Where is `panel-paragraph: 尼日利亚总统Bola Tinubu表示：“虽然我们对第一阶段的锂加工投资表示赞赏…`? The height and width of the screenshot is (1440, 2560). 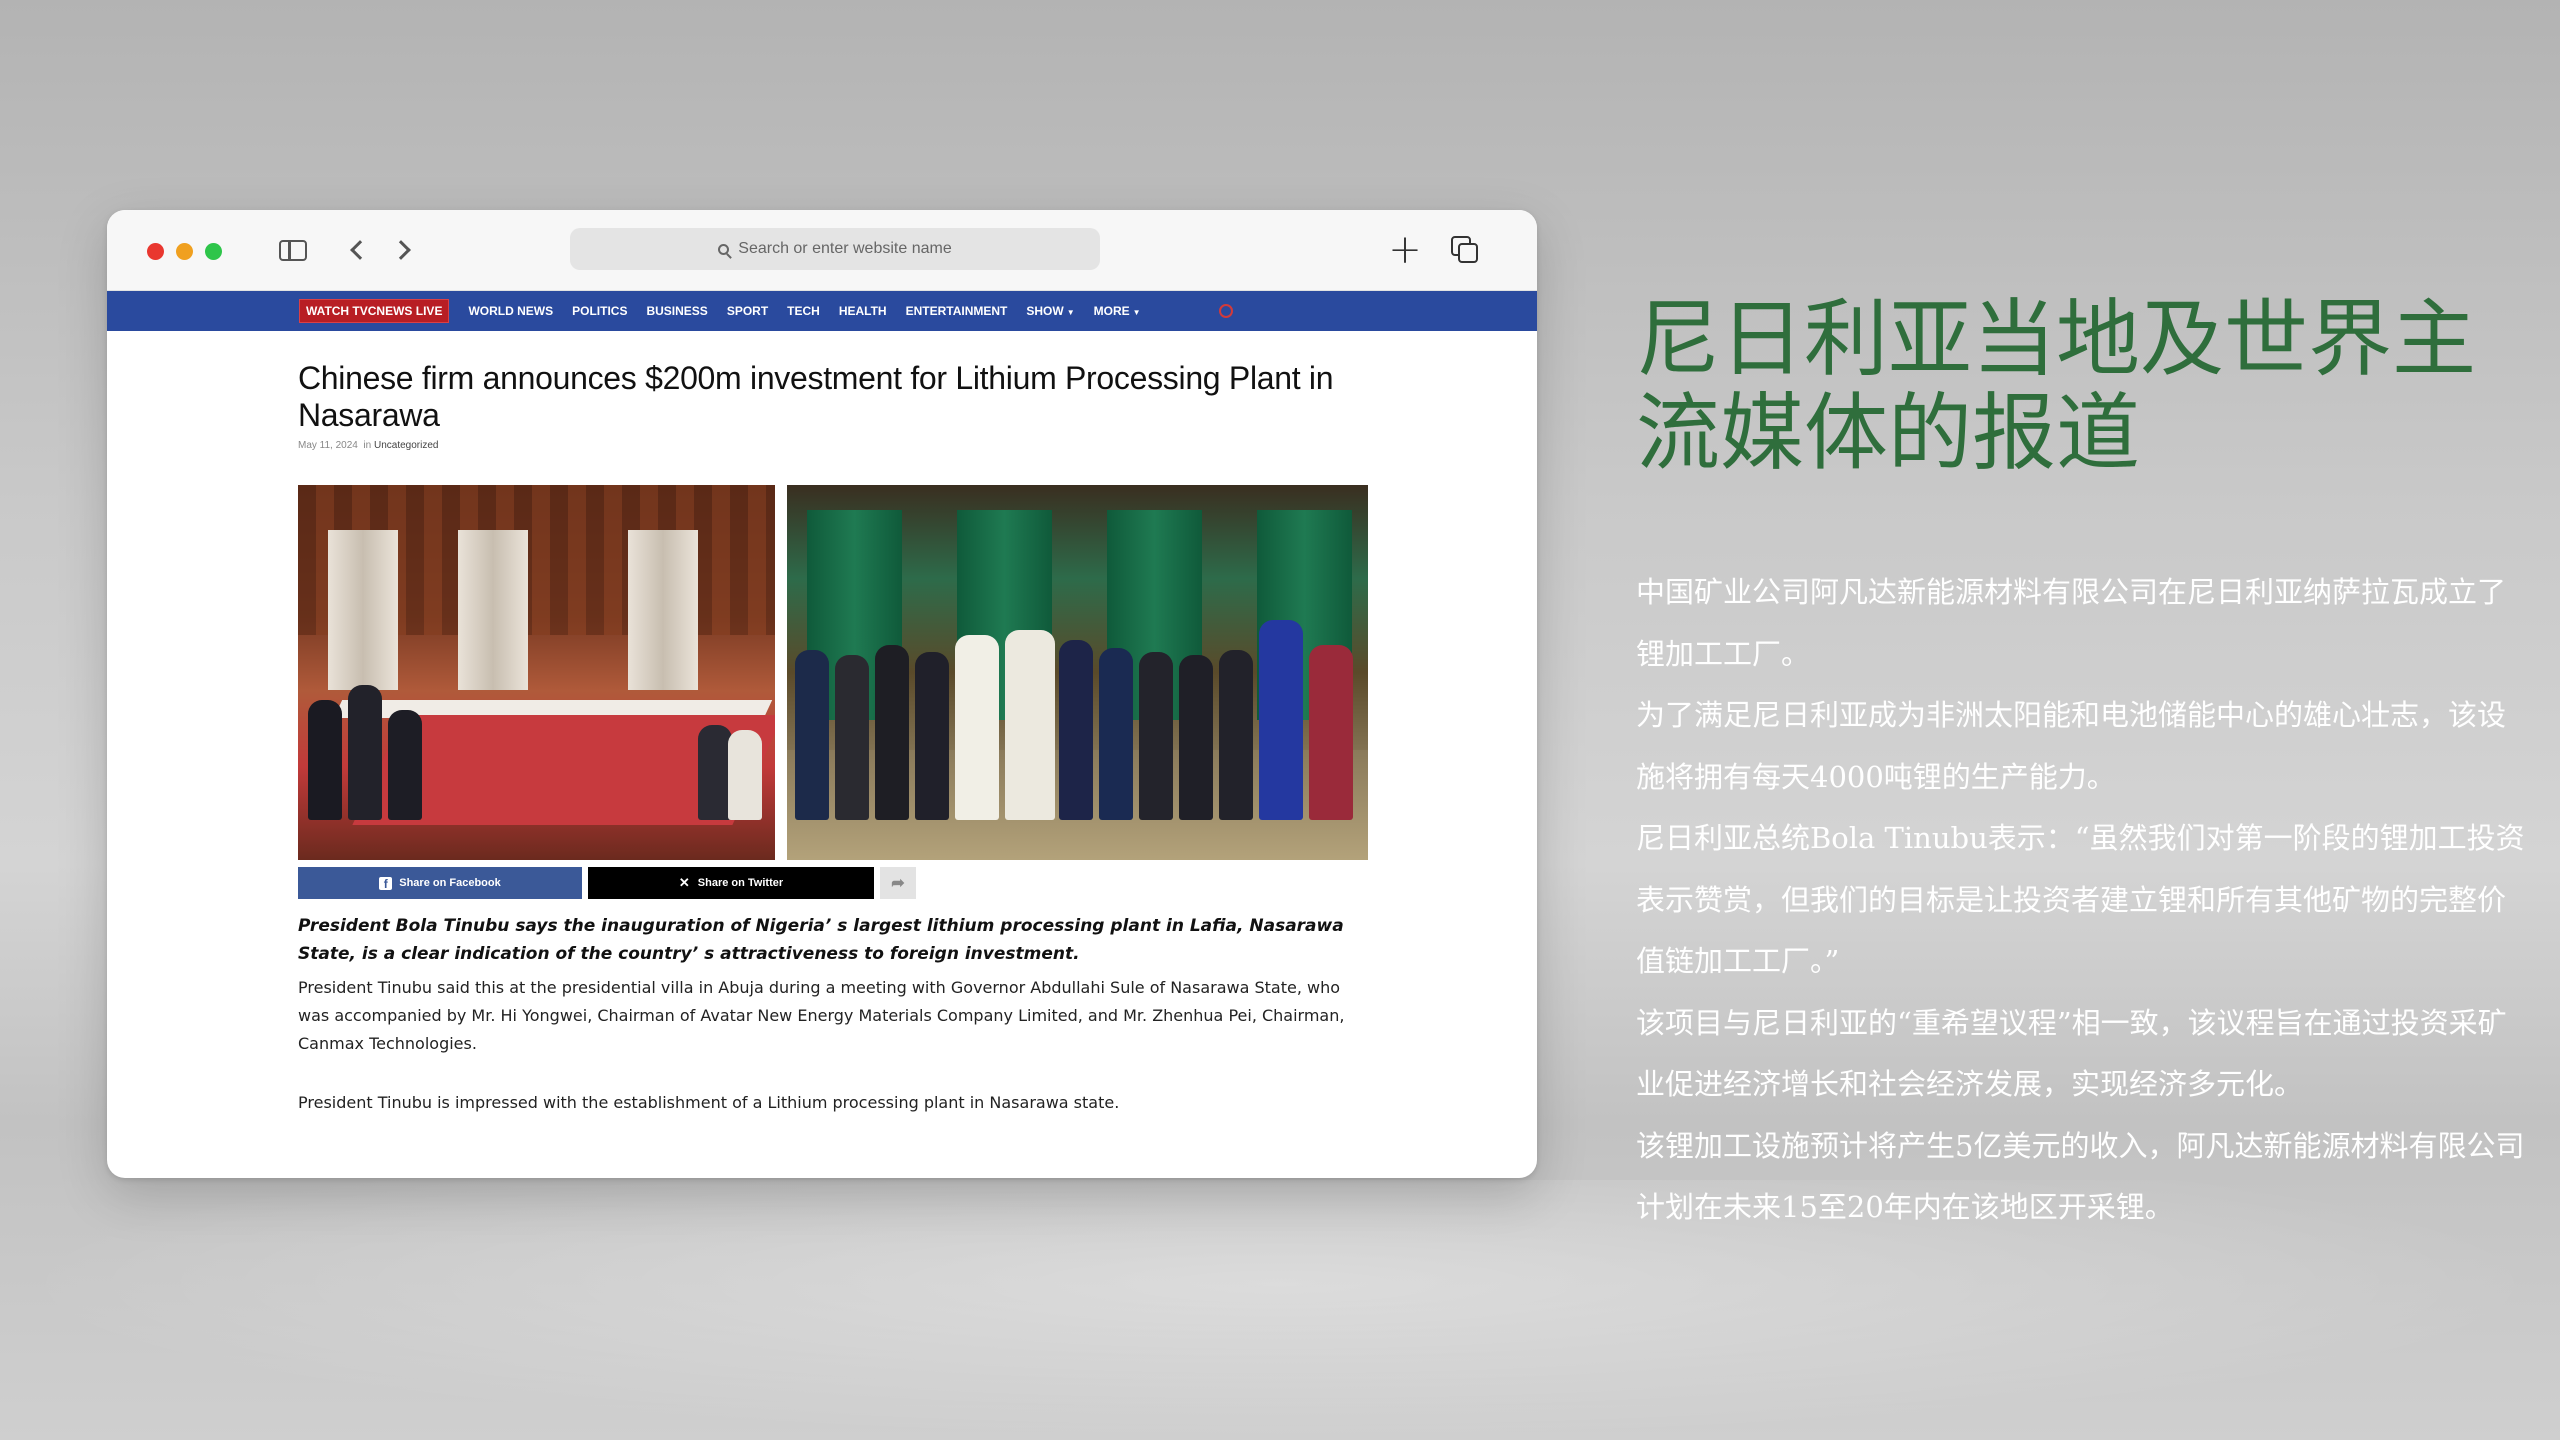 panel-paragraph: 尼日利亚总统Bola Tinubu表示：“虽然我们对第一阶段的锂加工投资表示赞赏… is located at coordinates (2080, 899).